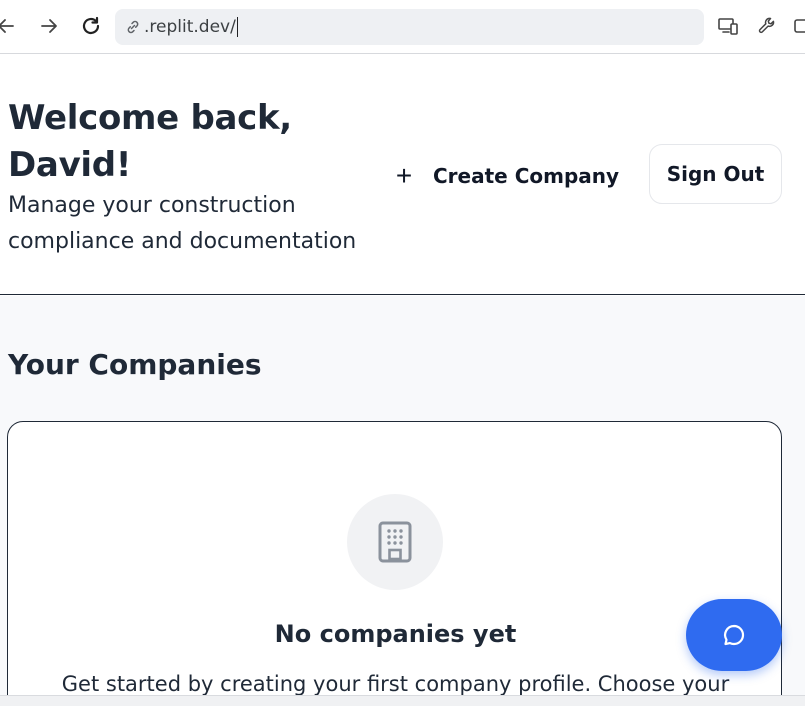  I want to click on extension-button, so click(796, 26).